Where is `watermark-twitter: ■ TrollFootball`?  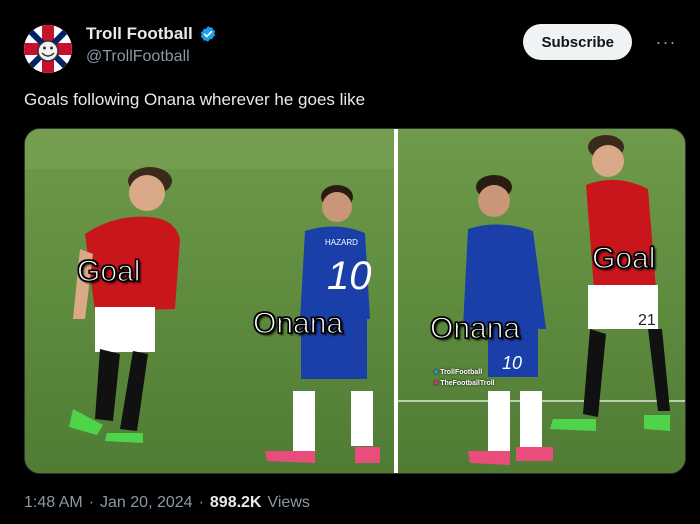 watermark-twitter: ■ TrollFootball is located at coordinates (464, 372).